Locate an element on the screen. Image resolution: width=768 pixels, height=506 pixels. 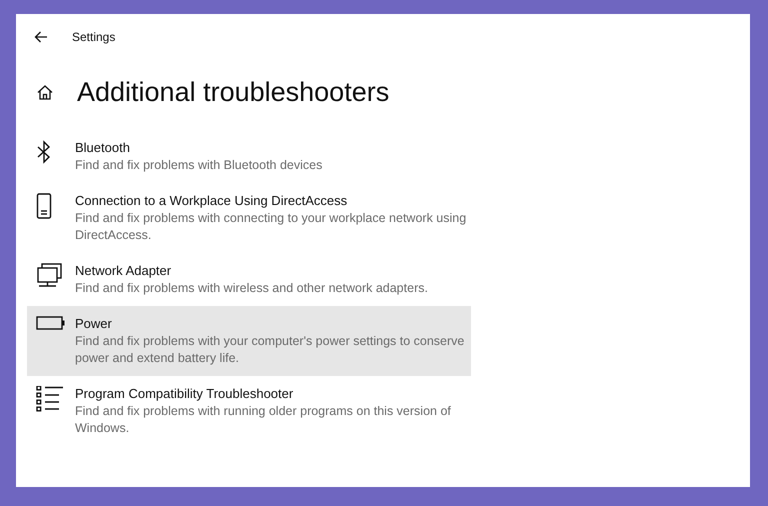
home-icon is located at coordinates (45, 92).